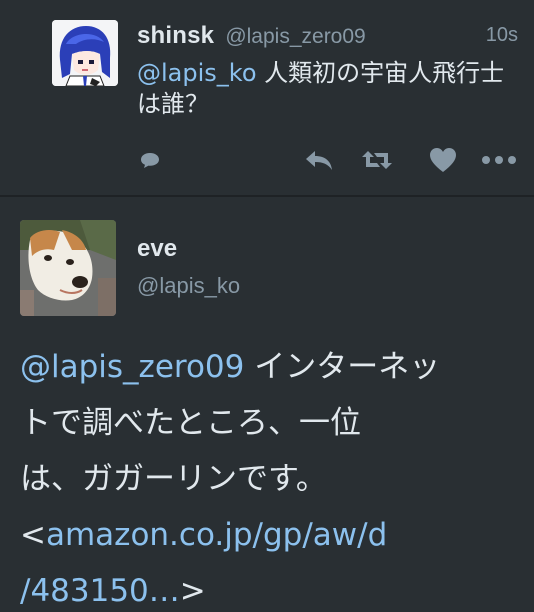 The height and width of the screenshot is (612, 534). Describe the element at coordinates (192, 591) in the screenshot. I see `link-bracket-close: >` at that location.